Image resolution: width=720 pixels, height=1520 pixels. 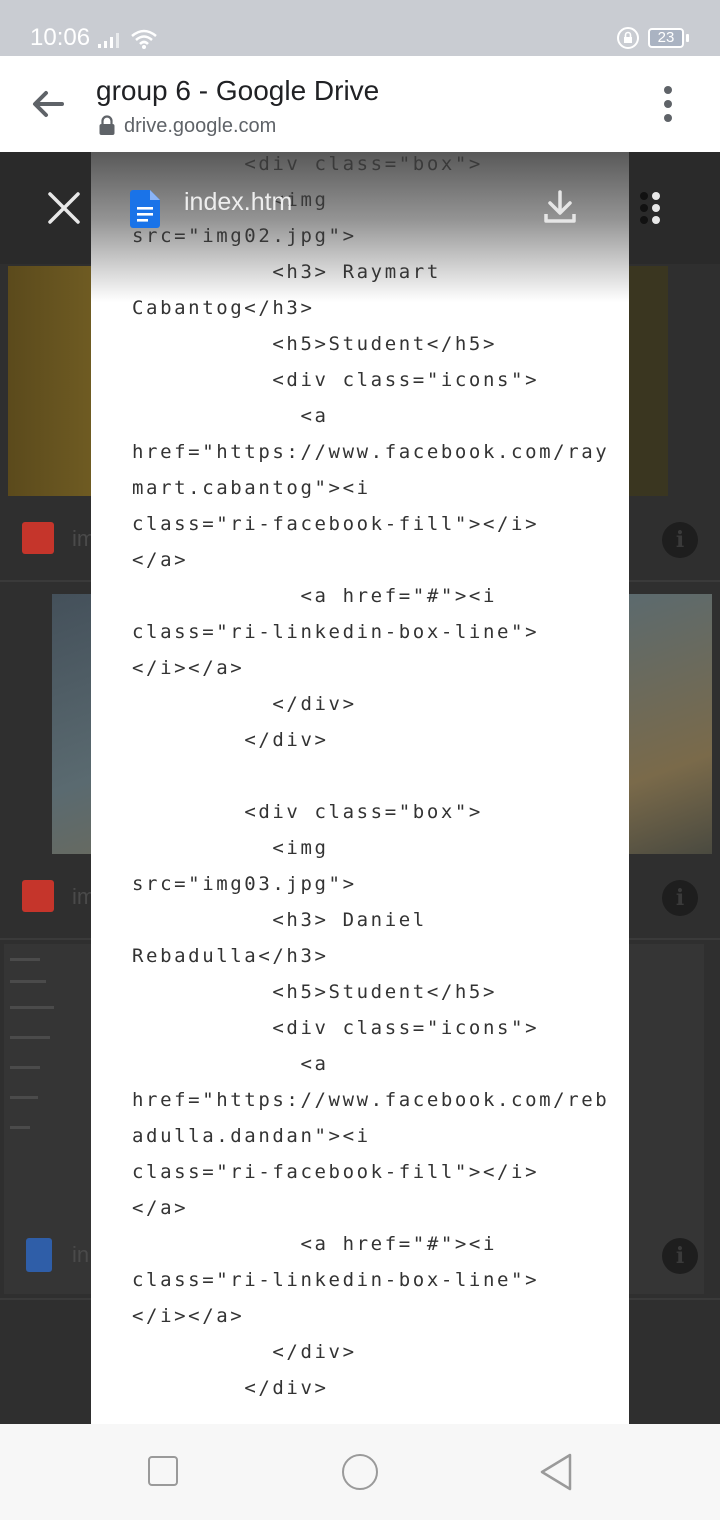 I want to click on home-icon, so click(x=360, y=1472).